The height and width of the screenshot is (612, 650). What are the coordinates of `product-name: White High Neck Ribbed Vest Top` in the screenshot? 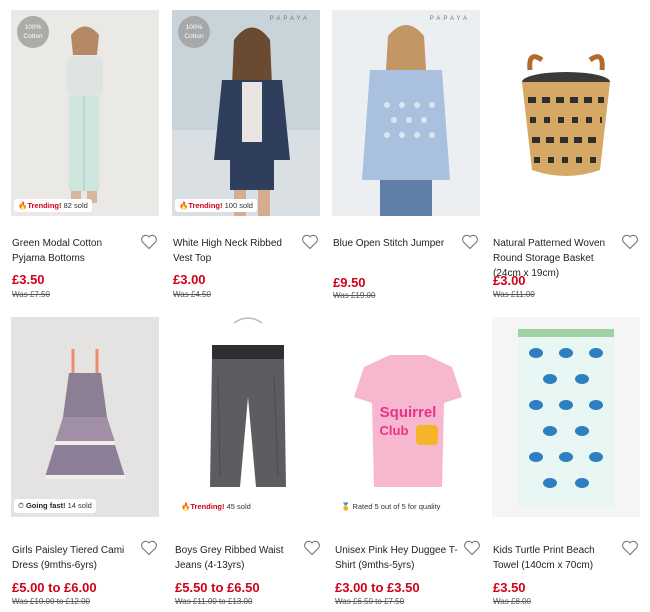 It's located at (235, 251).